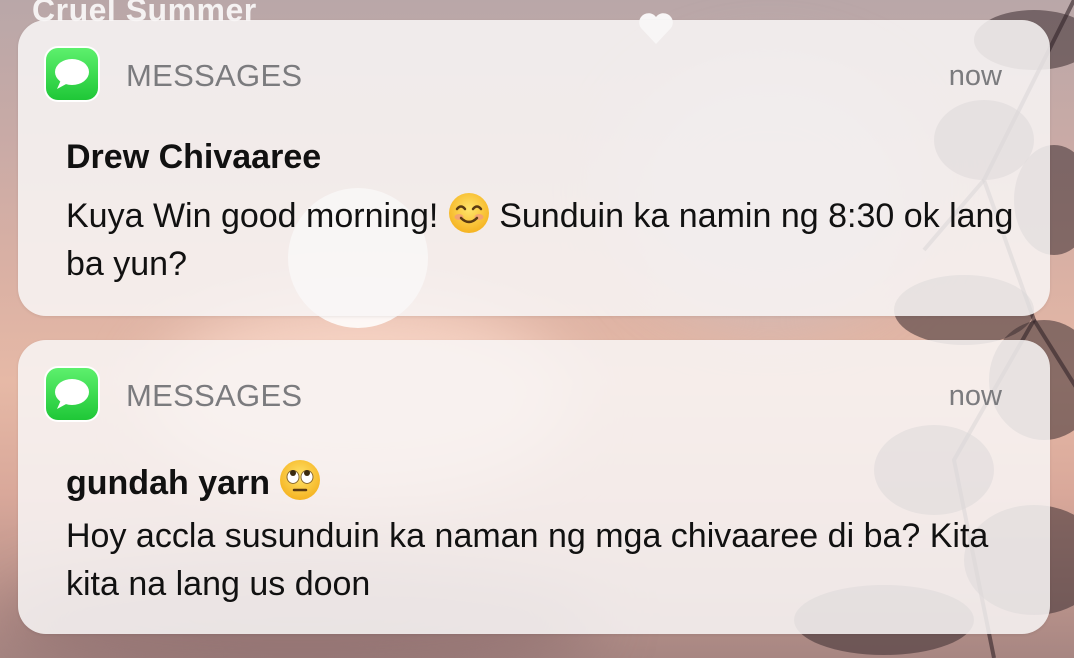  Describe the element at coordinates (300, 480) in the screenshot. I see `eye-roll-emoji` at that location.